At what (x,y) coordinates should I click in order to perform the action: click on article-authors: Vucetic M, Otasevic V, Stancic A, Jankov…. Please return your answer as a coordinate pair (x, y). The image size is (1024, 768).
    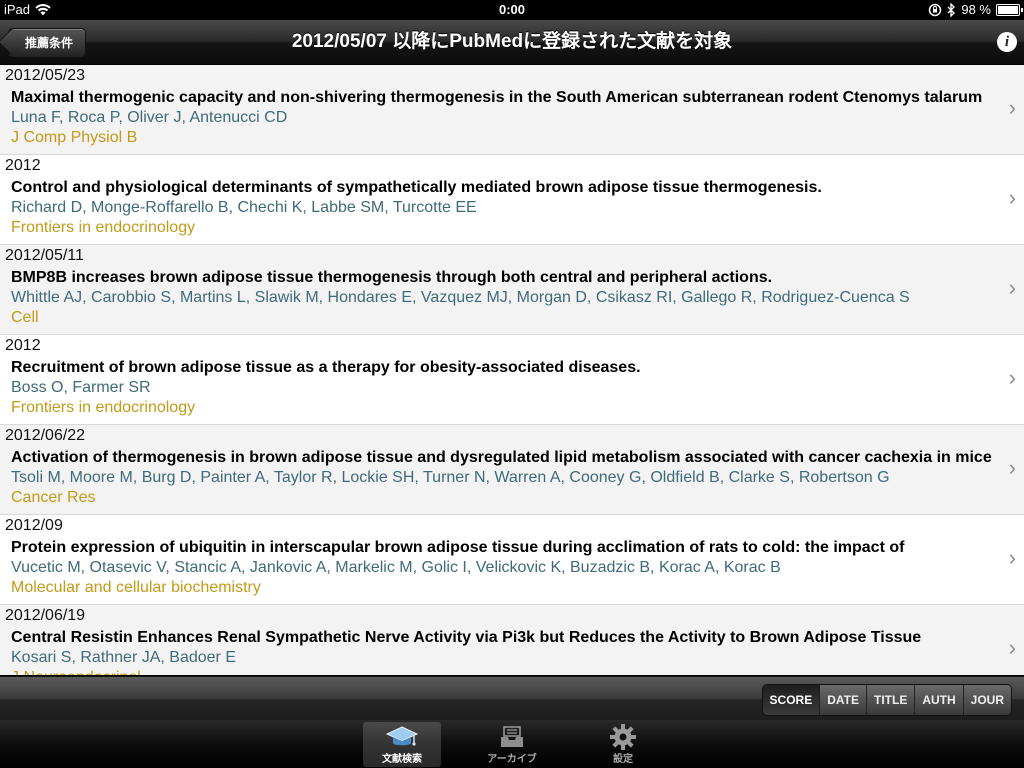
    Looking at the image, I should click on (396, 567).